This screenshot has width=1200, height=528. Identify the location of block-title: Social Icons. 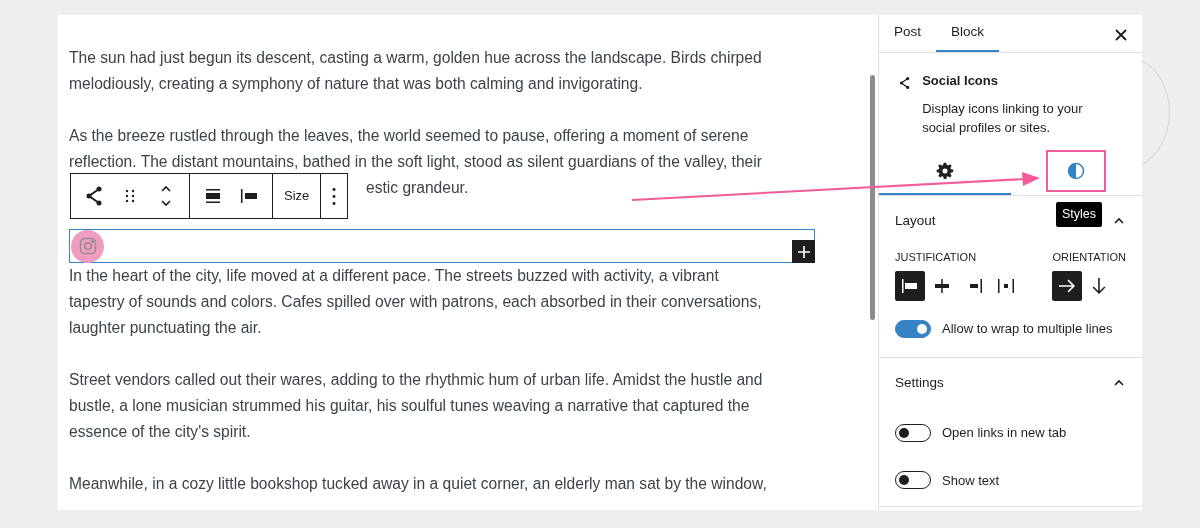
(960, 81).